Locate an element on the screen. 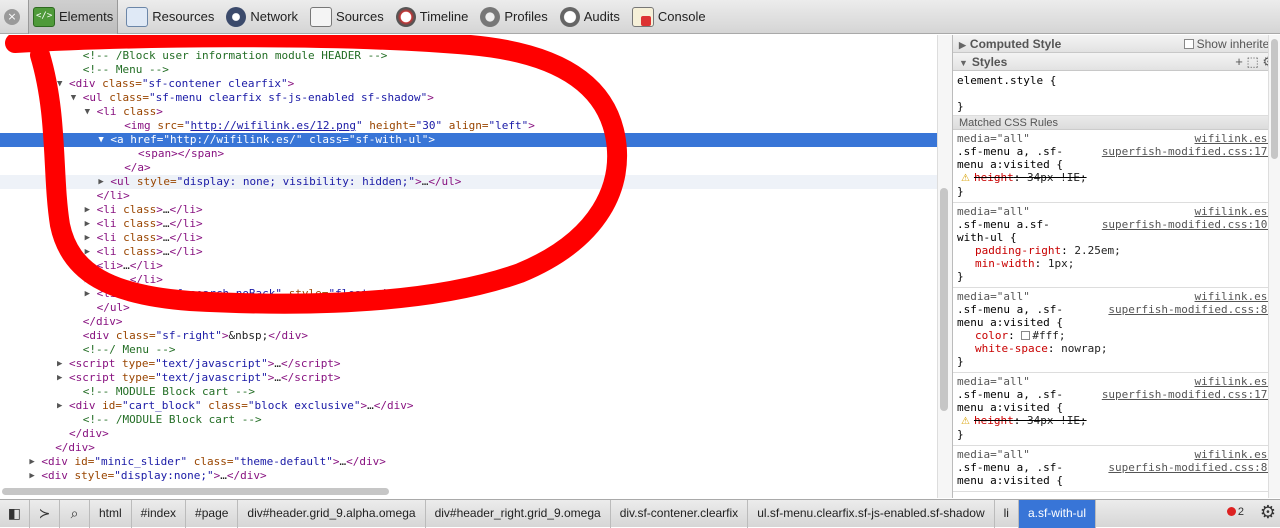 This screenshot has width=1280, height=528. breadcrumb-item: div#header.grid_9.alpha.omega is located at coordinates (332, 513).